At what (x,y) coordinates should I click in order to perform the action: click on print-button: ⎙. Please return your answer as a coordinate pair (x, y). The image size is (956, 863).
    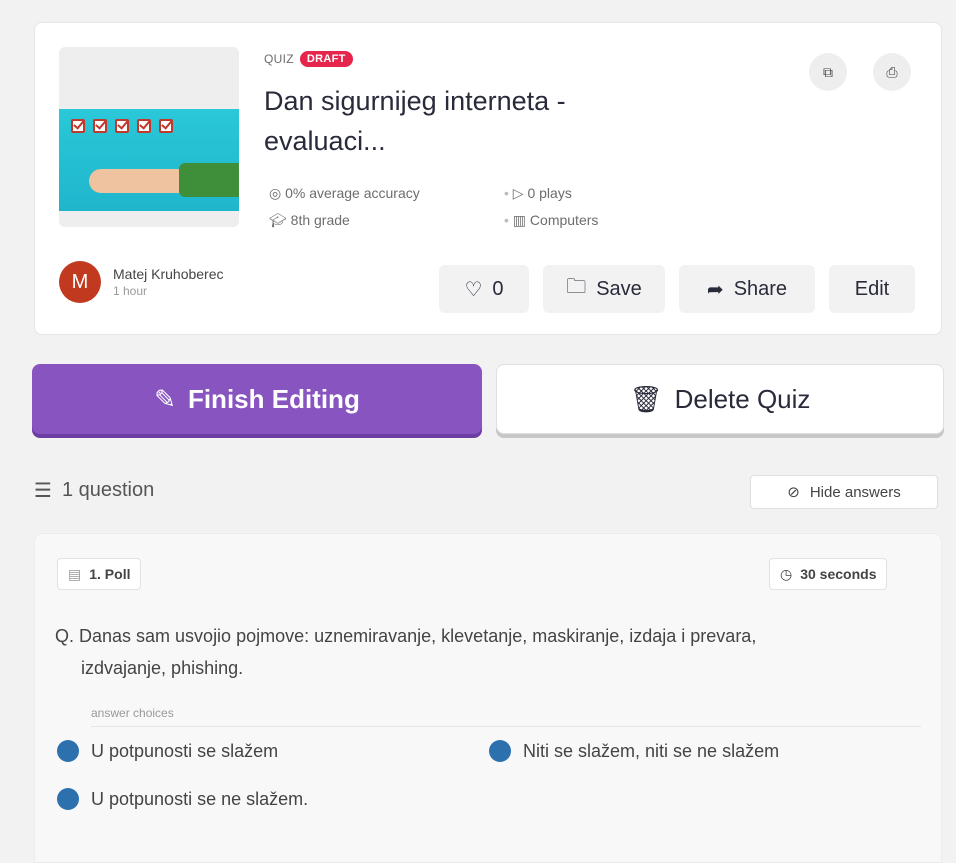
    Looking at the image, I should click on (892, 72).